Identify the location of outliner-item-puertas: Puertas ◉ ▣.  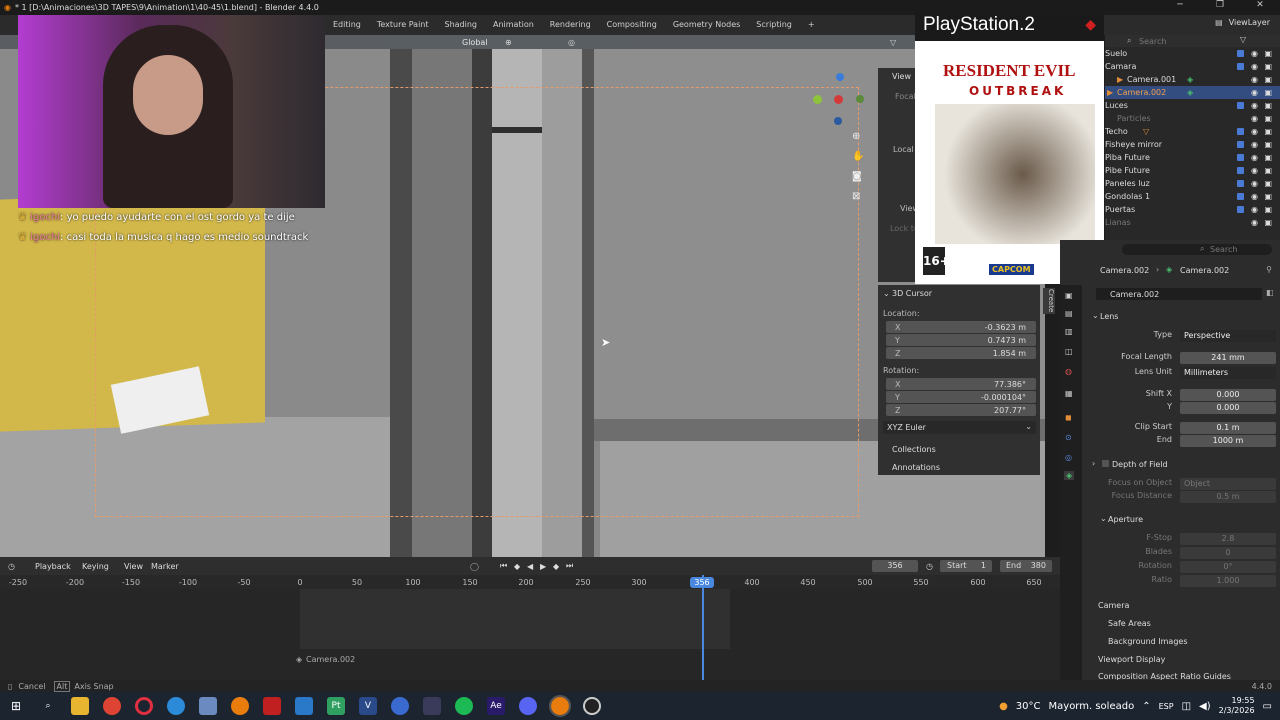
(1192, 209).